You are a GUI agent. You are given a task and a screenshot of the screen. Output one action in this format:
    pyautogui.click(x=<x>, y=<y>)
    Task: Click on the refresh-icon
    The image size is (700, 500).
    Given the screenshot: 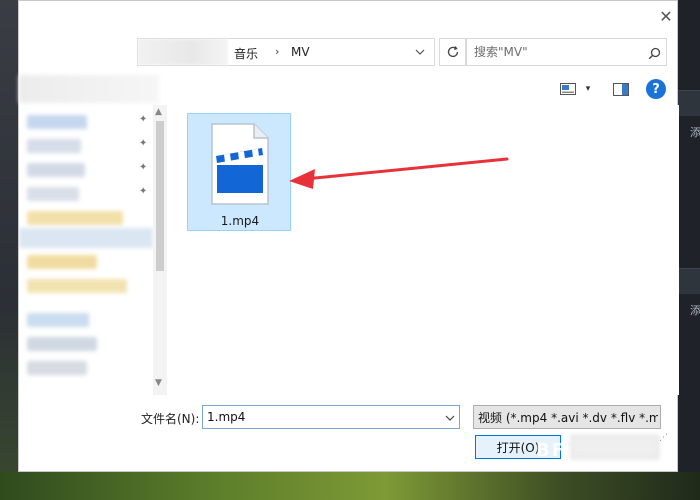 What is the action you would take?
    pyautogui.click(x=453, y=52)
    